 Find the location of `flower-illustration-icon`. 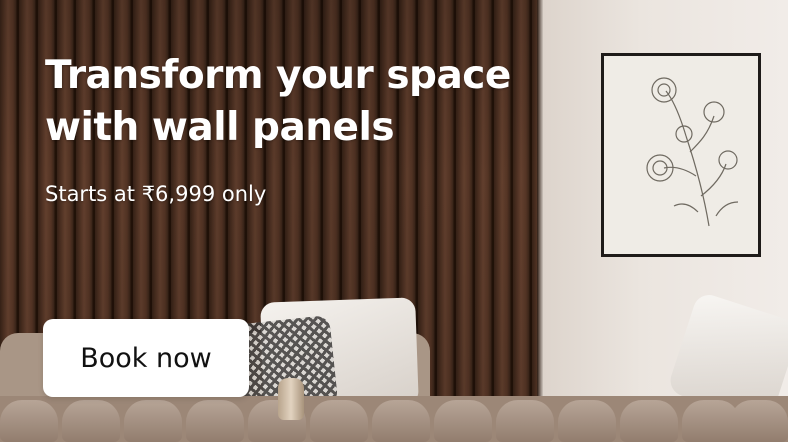

flower-illustration-icon is located at coordinates (692, 152).